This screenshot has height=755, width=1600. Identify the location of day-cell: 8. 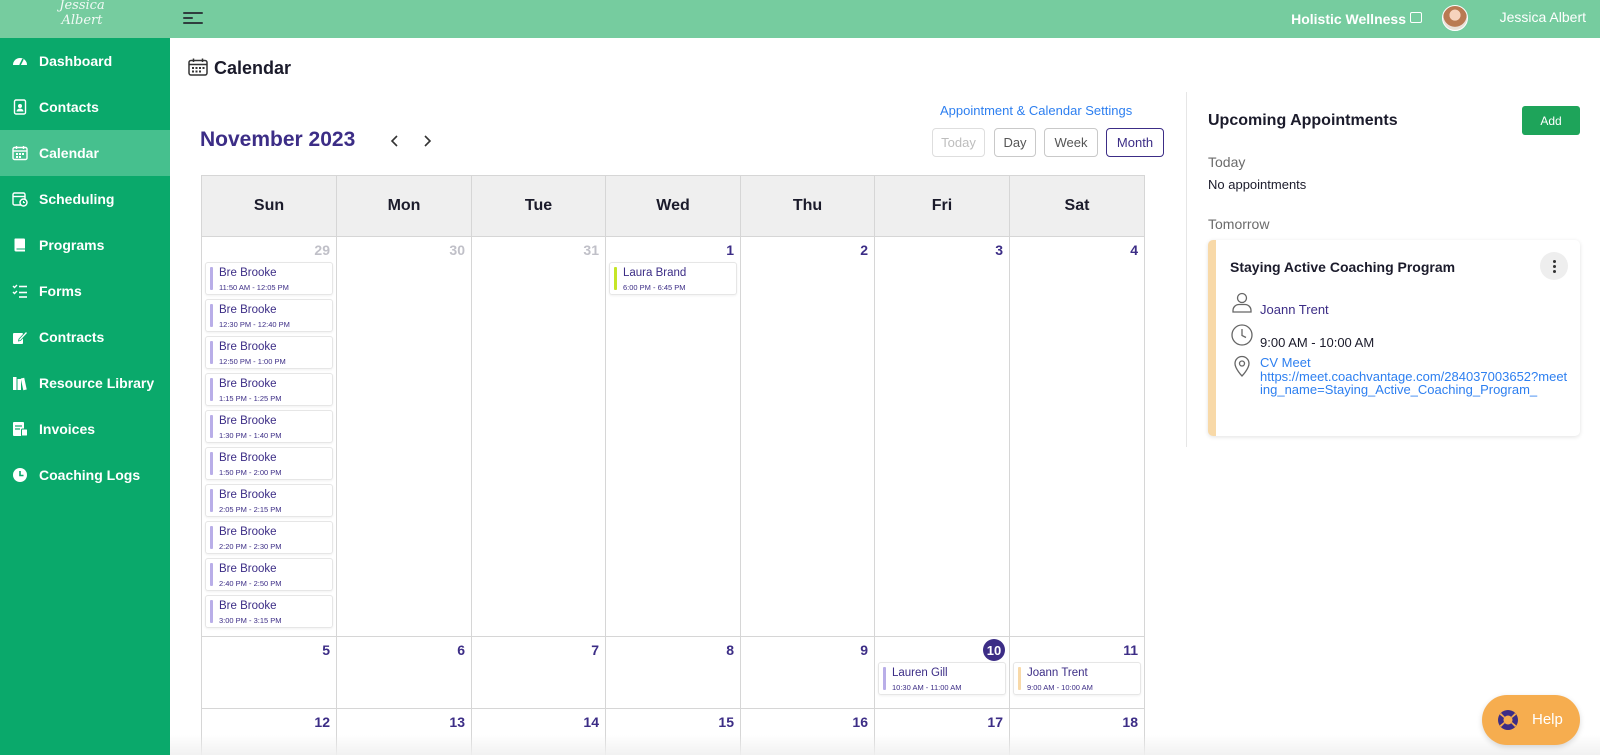
(673, 673).